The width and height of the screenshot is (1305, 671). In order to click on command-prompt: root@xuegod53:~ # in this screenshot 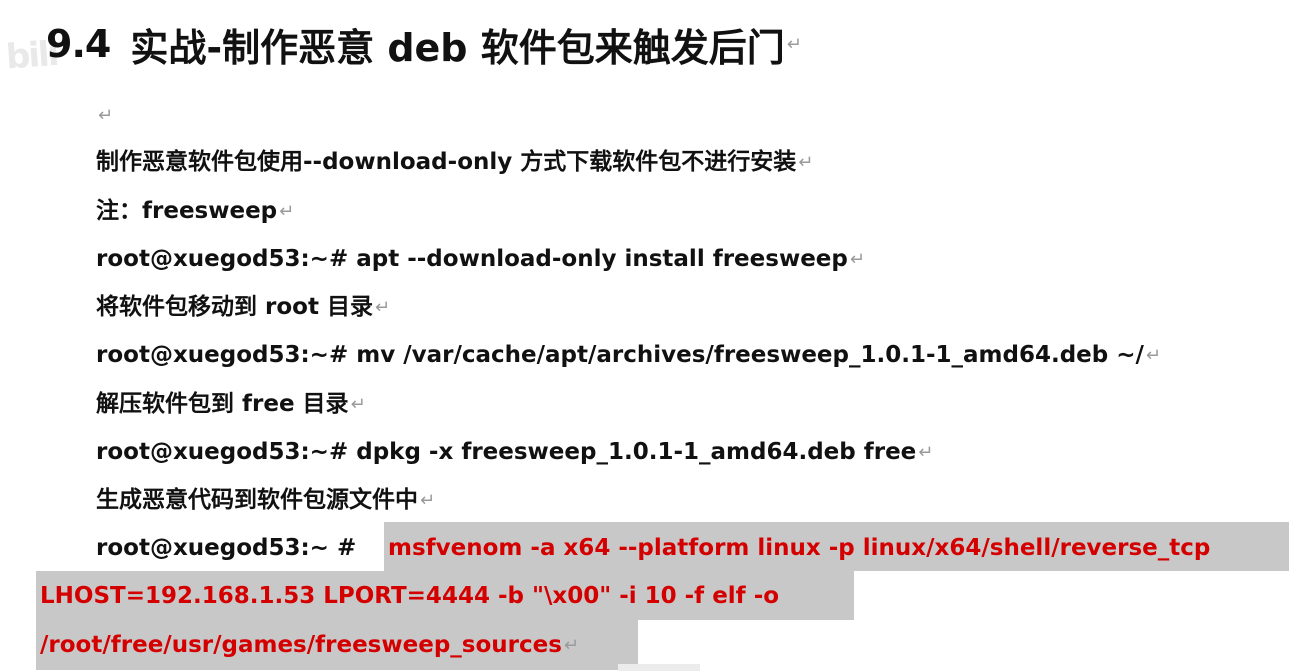, I will do `click(226, 548)`.